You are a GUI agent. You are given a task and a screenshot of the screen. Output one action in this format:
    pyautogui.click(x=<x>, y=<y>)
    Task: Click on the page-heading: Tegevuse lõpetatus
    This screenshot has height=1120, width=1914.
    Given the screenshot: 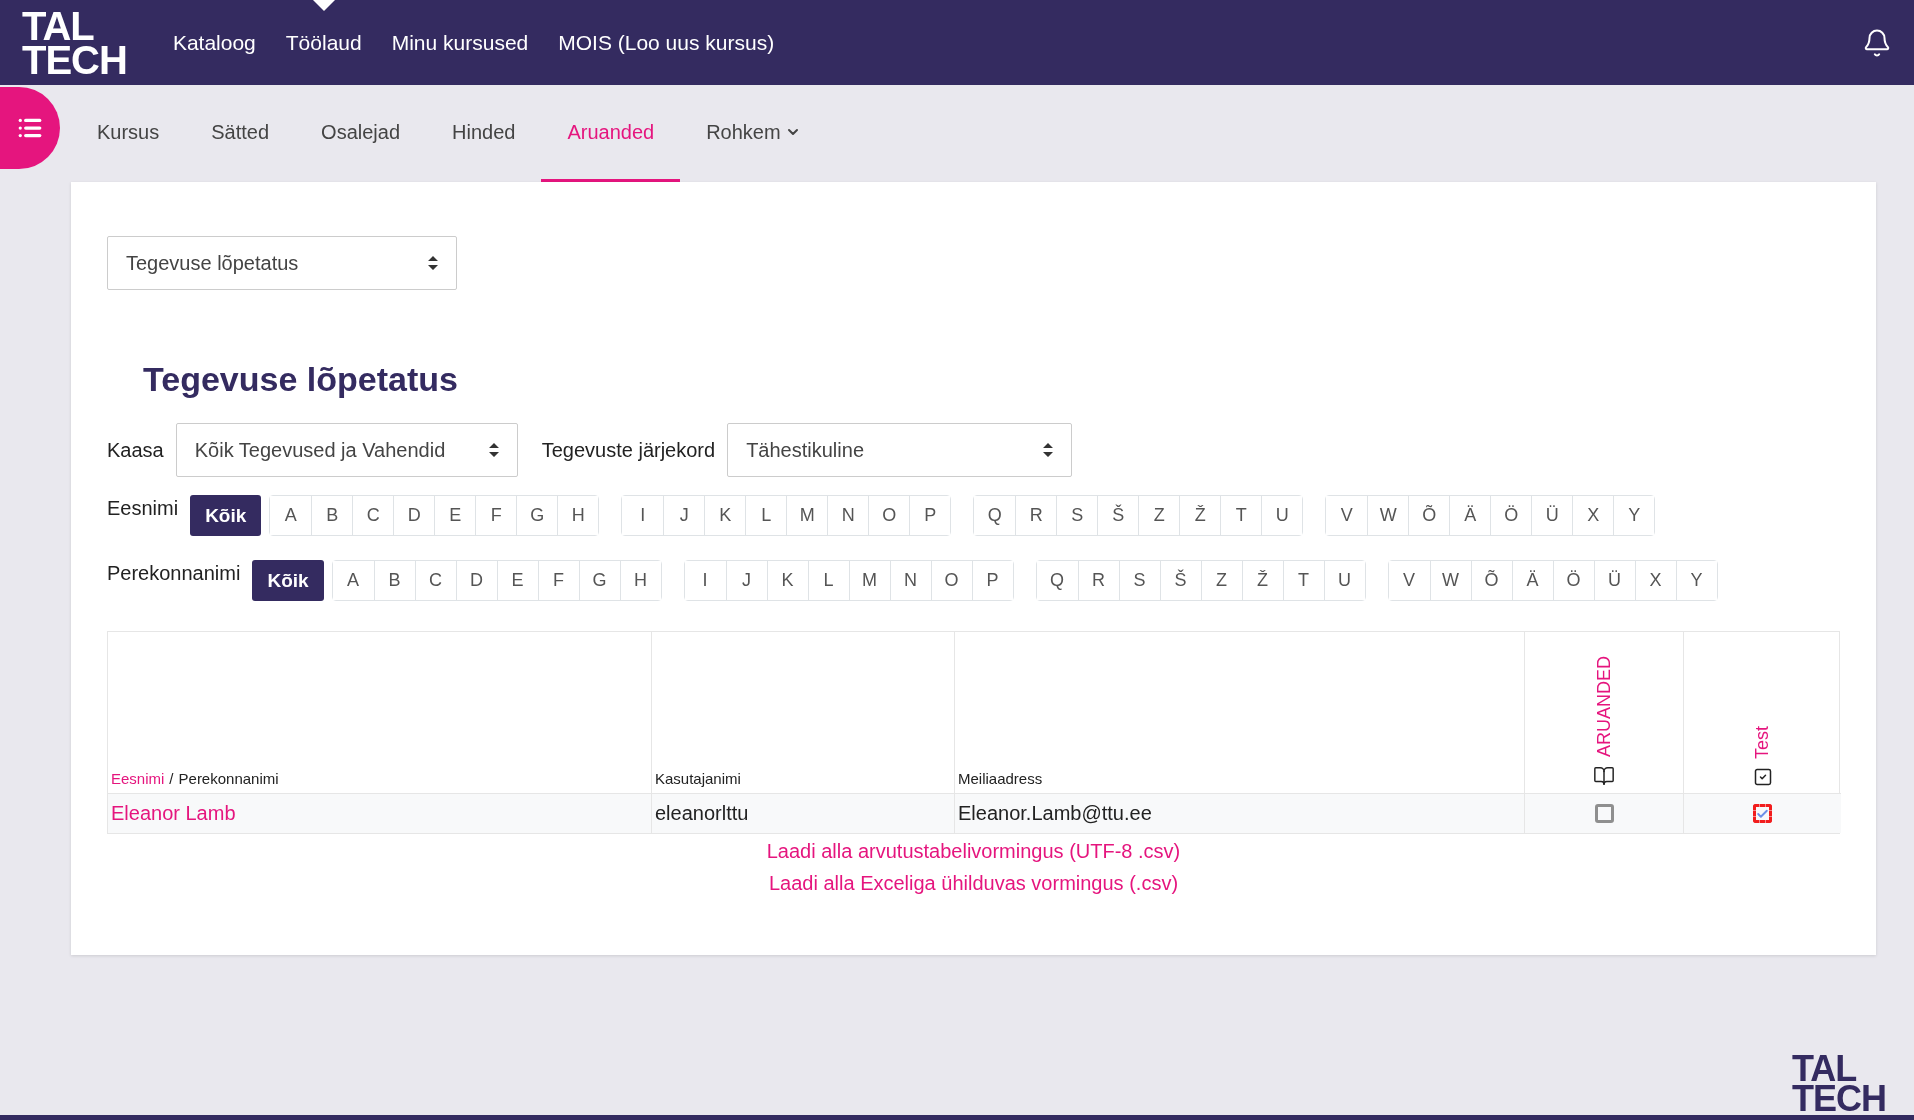 What is the action you would take?
    pyautogui.click(x=301, y=379)
    